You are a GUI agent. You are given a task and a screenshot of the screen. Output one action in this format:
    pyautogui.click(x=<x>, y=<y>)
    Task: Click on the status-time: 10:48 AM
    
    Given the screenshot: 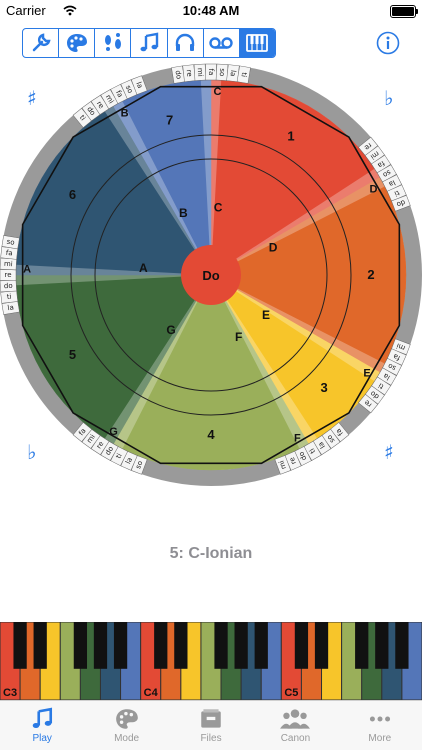 What is the action you would take?
    pyautogui.click(x=211, y=10)
    